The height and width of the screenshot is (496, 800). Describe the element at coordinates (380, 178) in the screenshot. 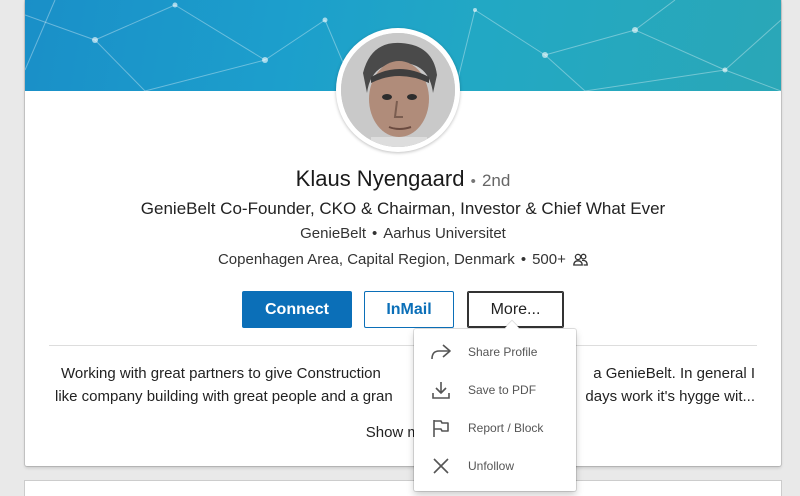

I see `profile-name: Klaus Nyengaard` at that location.